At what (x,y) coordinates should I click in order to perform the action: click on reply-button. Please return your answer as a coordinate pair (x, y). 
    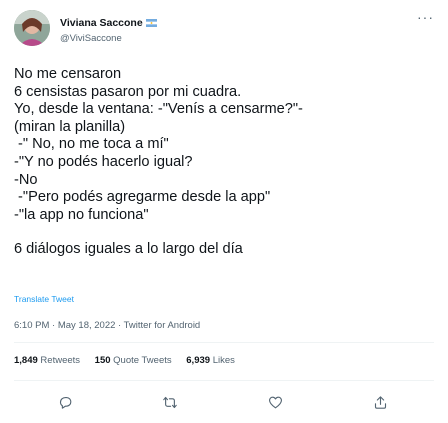
    Looking at the image, I should click on (65, 402).